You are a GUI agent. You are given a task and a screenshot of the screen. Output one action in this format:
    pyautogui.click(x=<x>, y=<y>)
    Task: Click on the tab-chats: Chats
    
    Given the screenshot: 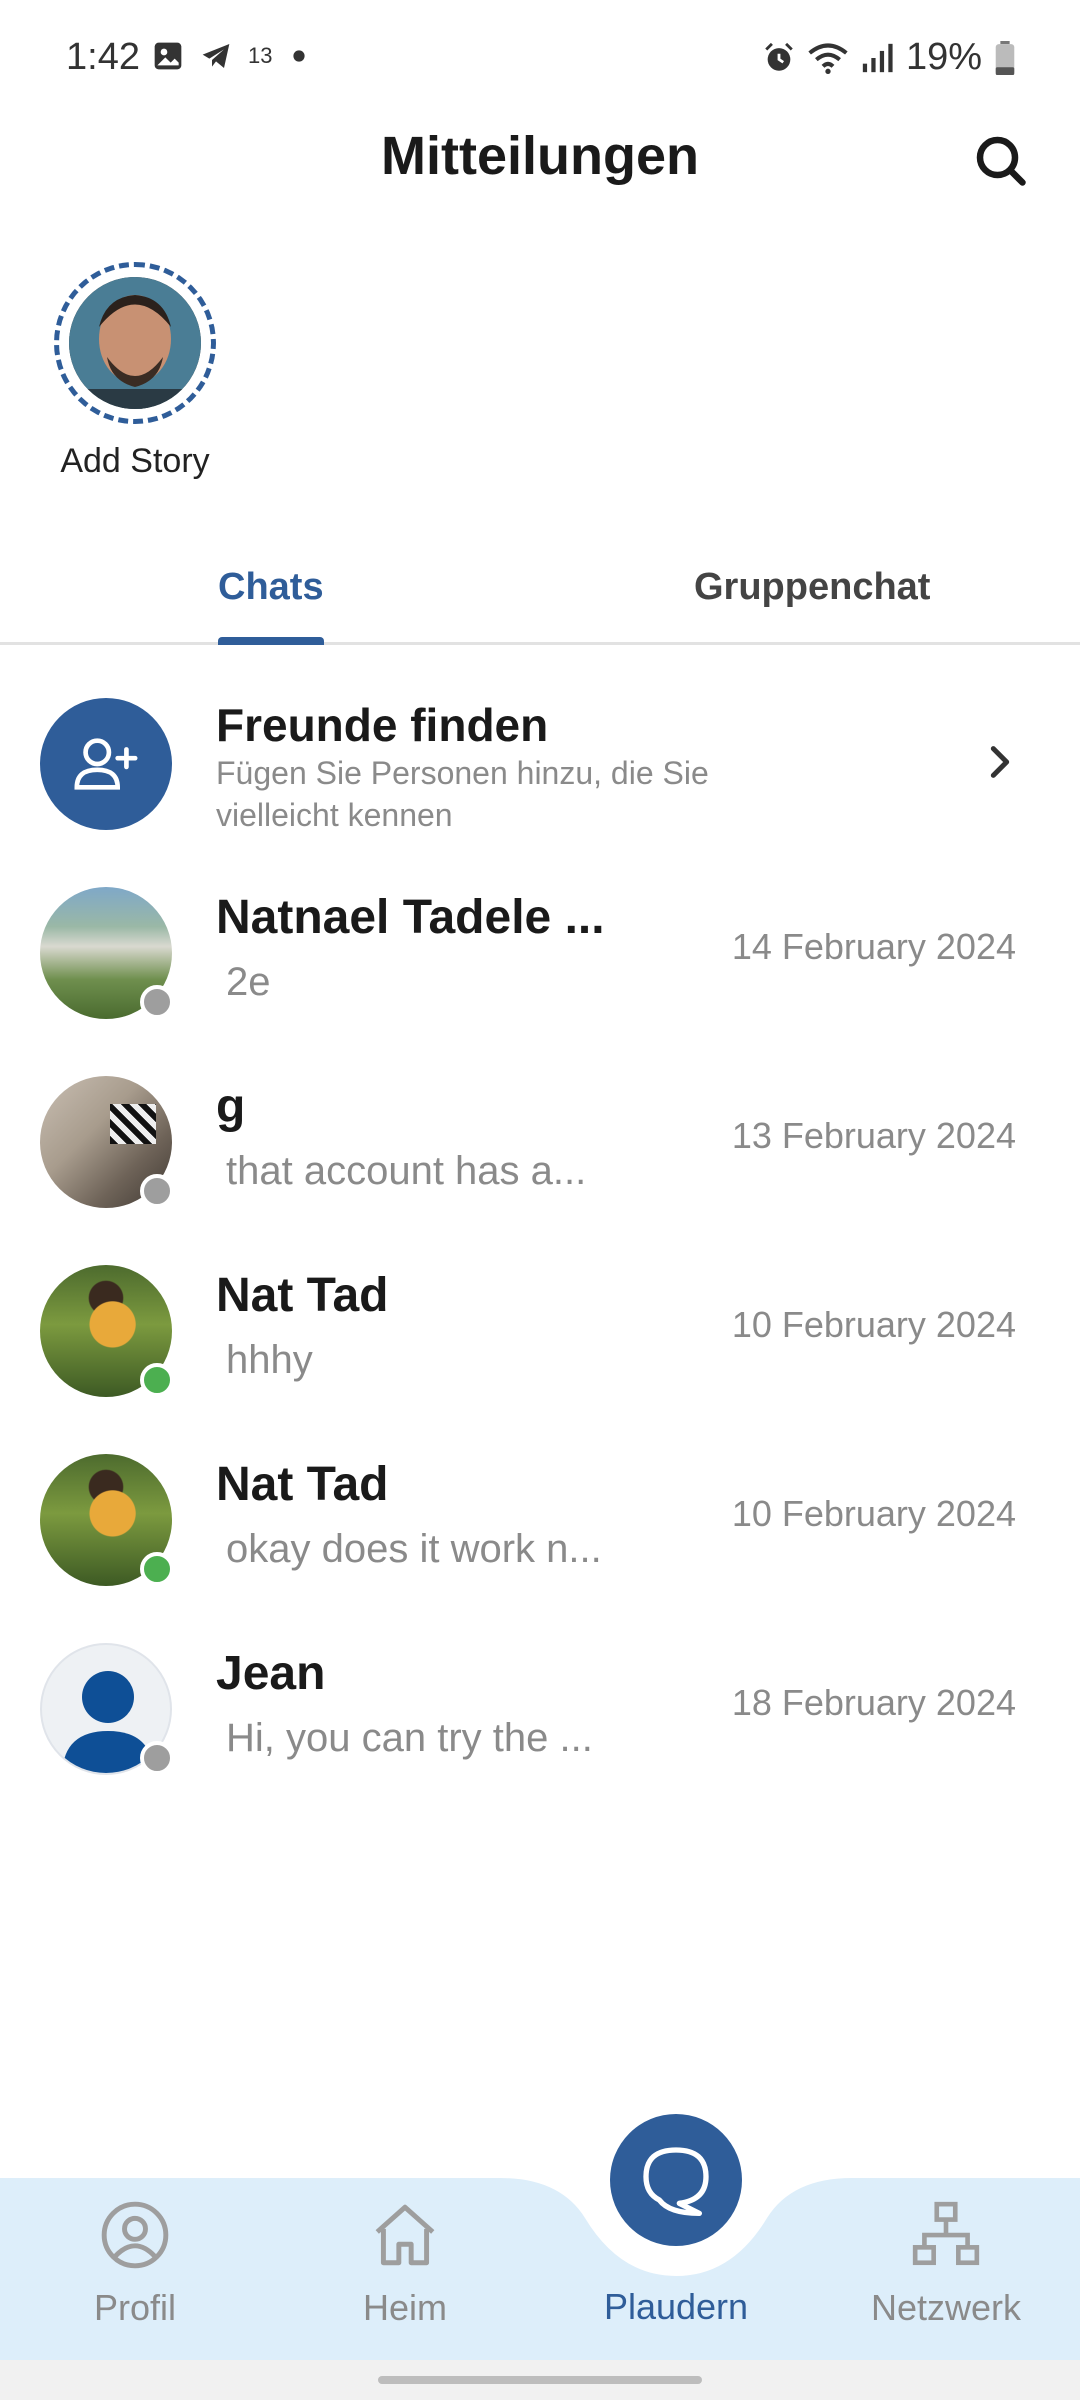 What is the action you would take?
    pyautogui.click(x=271, y=587)
    